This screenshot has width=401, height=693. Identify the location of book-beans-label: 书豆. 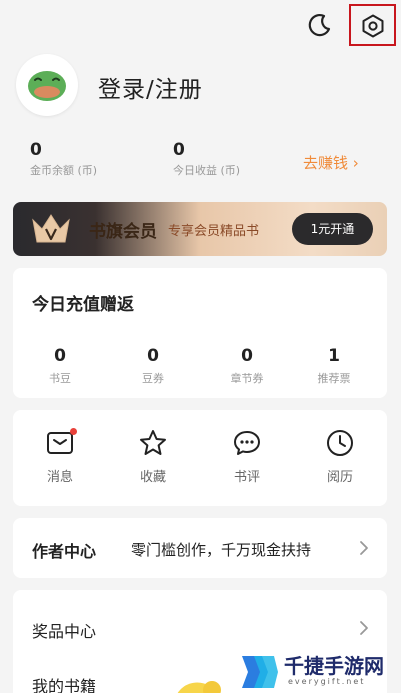
(60, 378).